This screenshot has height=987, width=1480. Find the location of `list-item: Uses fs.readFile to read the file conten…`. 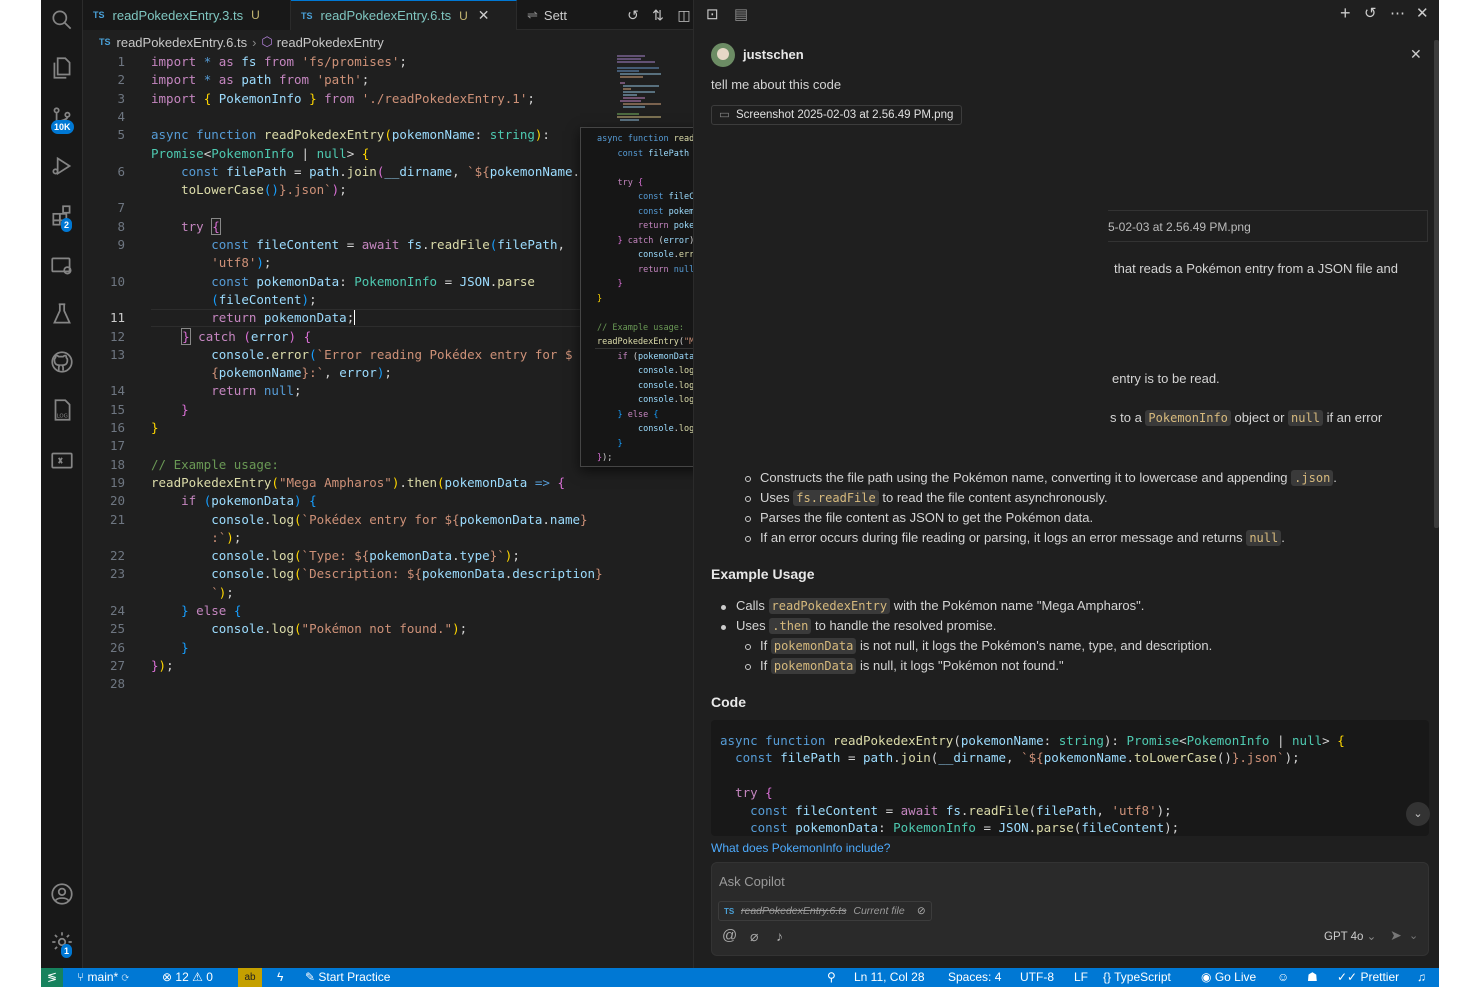

list-item: Uses fs.readFile to read the file conten… is located at coordinates (934, 498).